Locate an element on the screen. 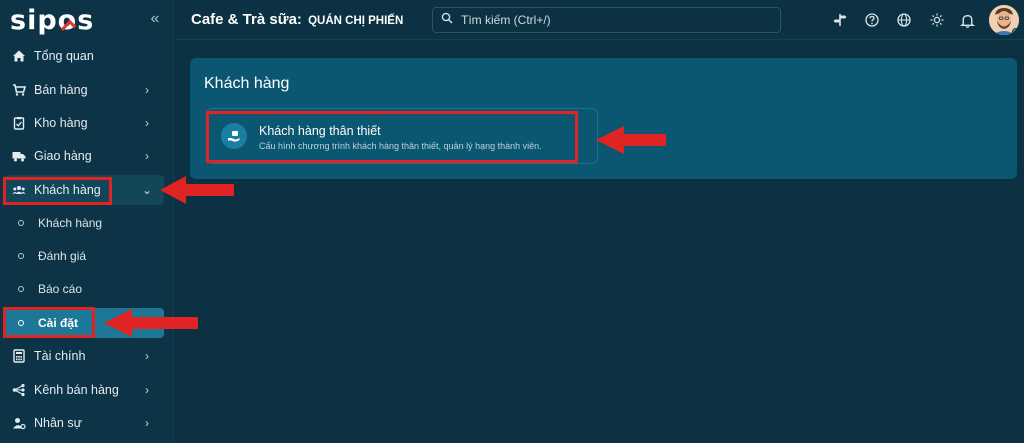 This screenshot has width=1024, height=443. sidebar-item-khach-hang: Khách hàng ⌄ is located at coordinates (84, 190).